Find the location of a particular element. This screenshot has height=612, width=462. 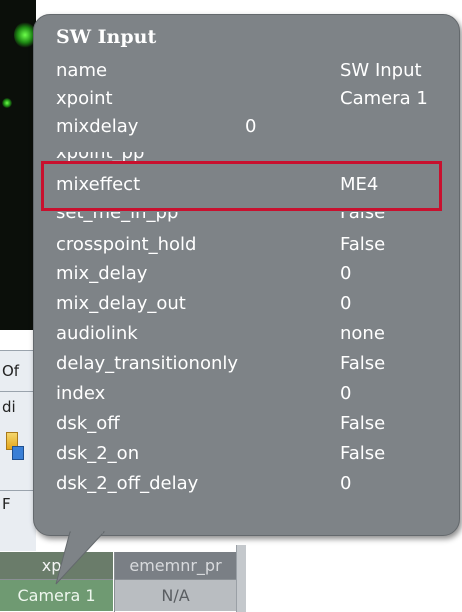

property-row-name: name SW Input is located at coordinates (231, 71).